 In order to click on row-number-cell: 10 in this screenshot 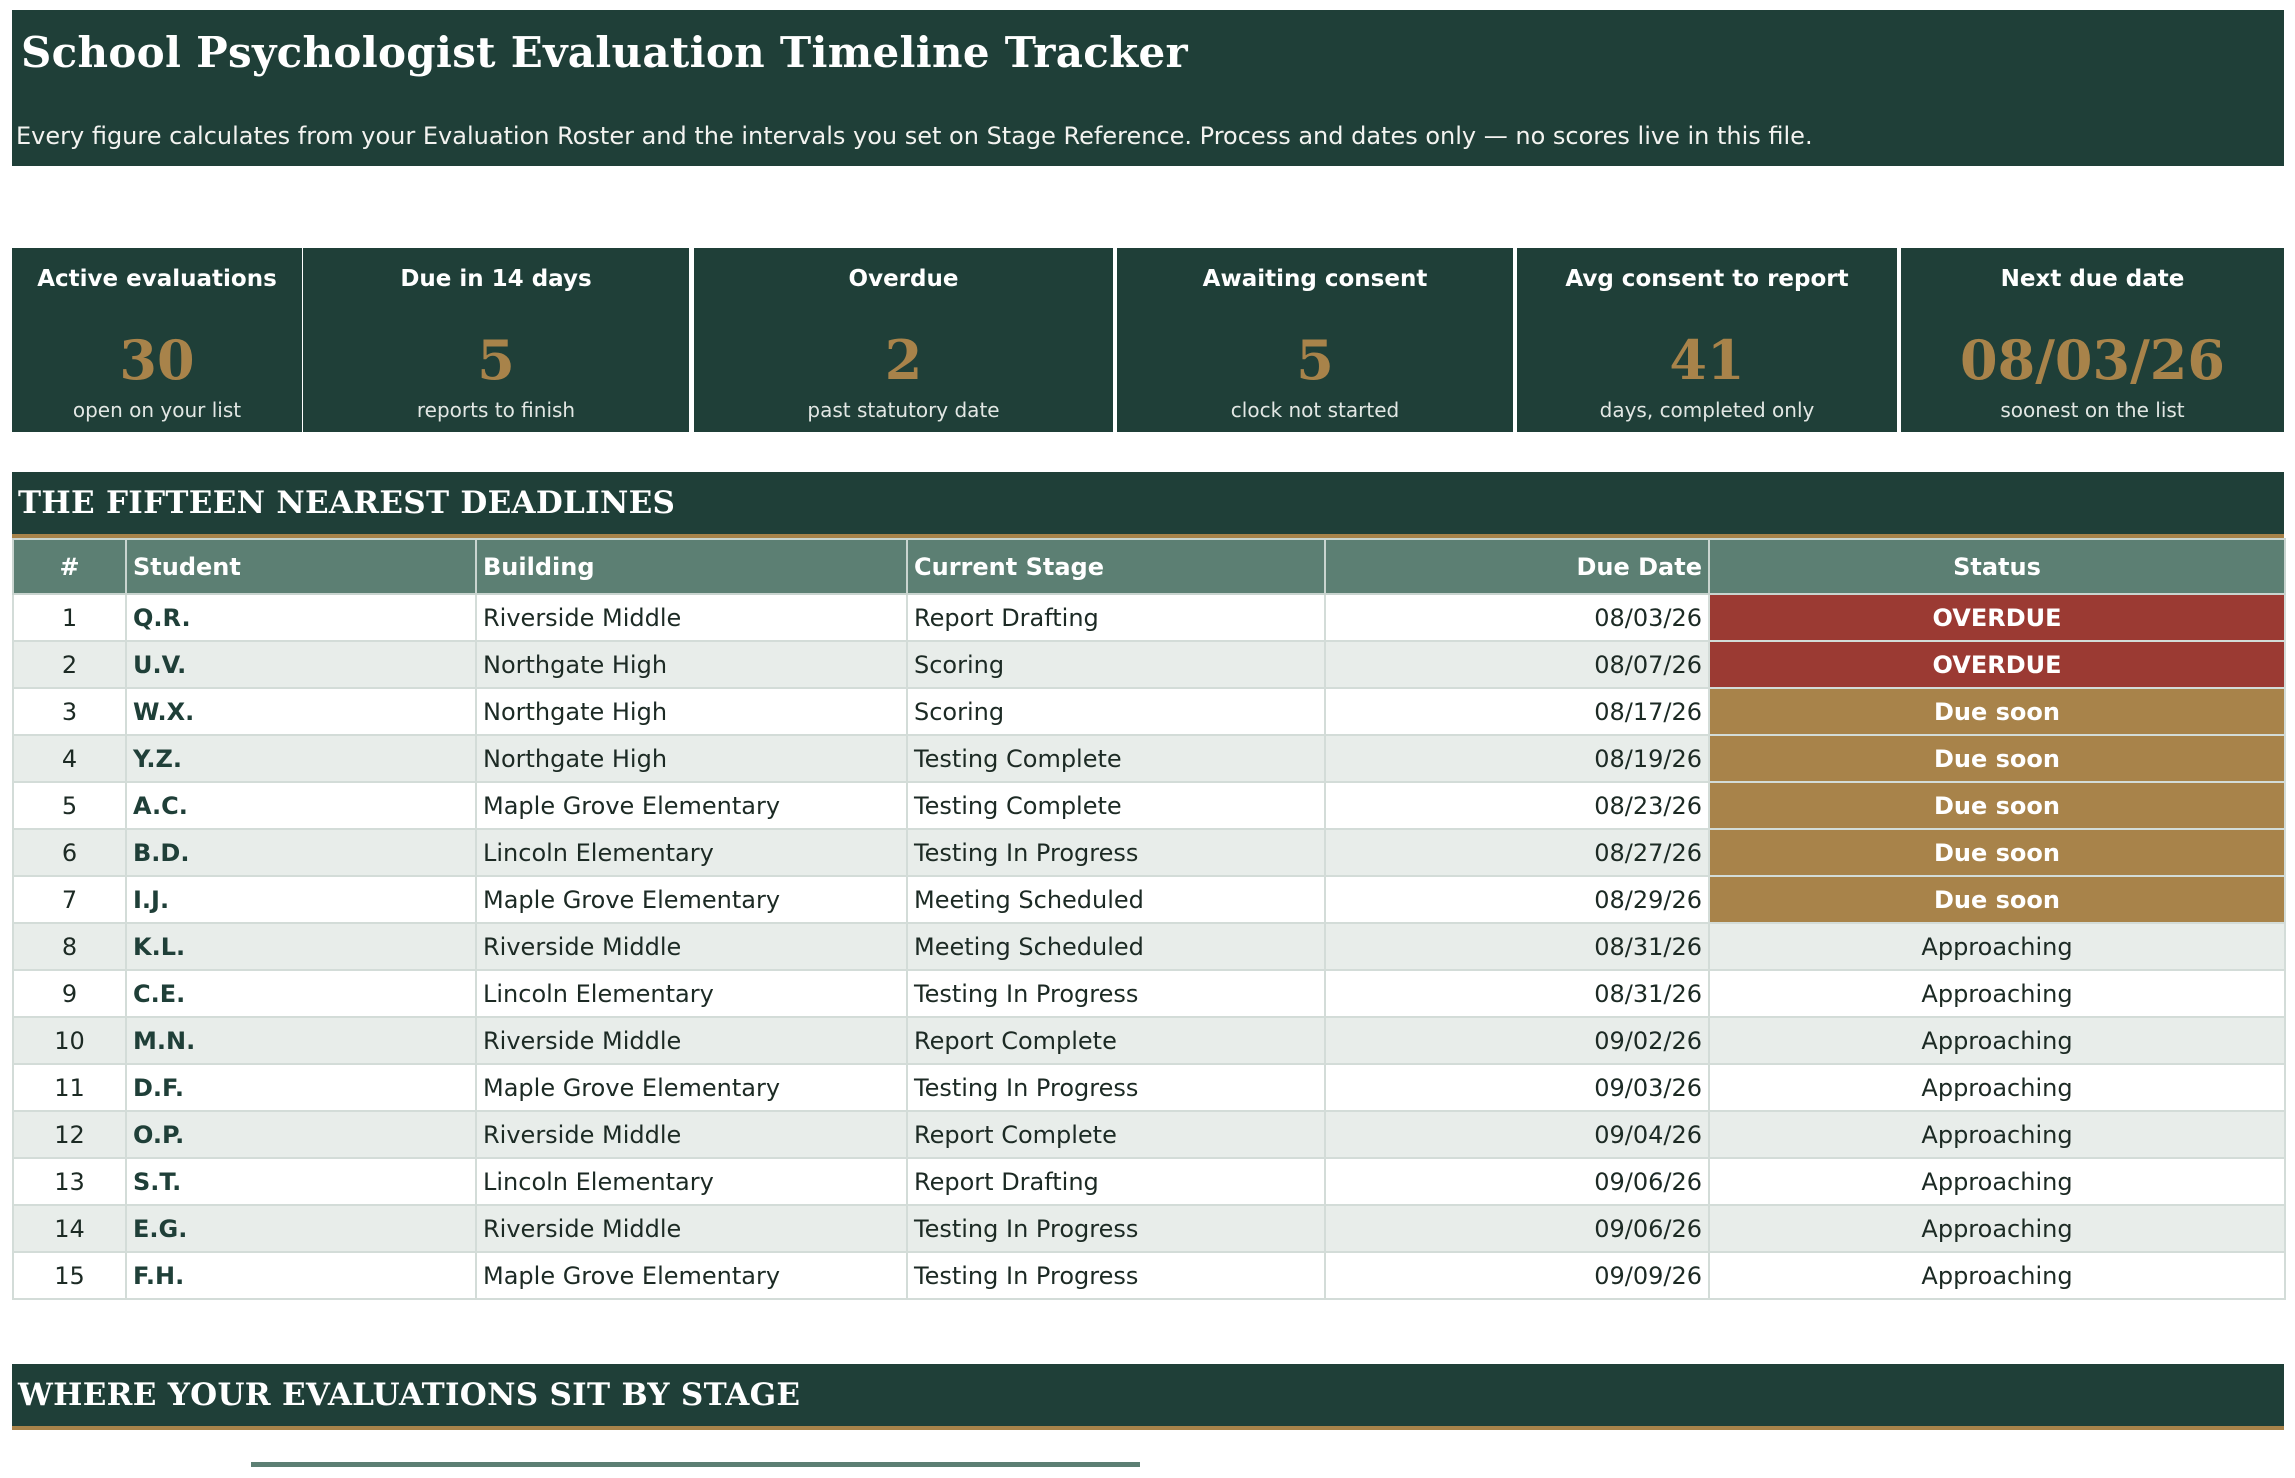, I will do `click(69, 1040)`.